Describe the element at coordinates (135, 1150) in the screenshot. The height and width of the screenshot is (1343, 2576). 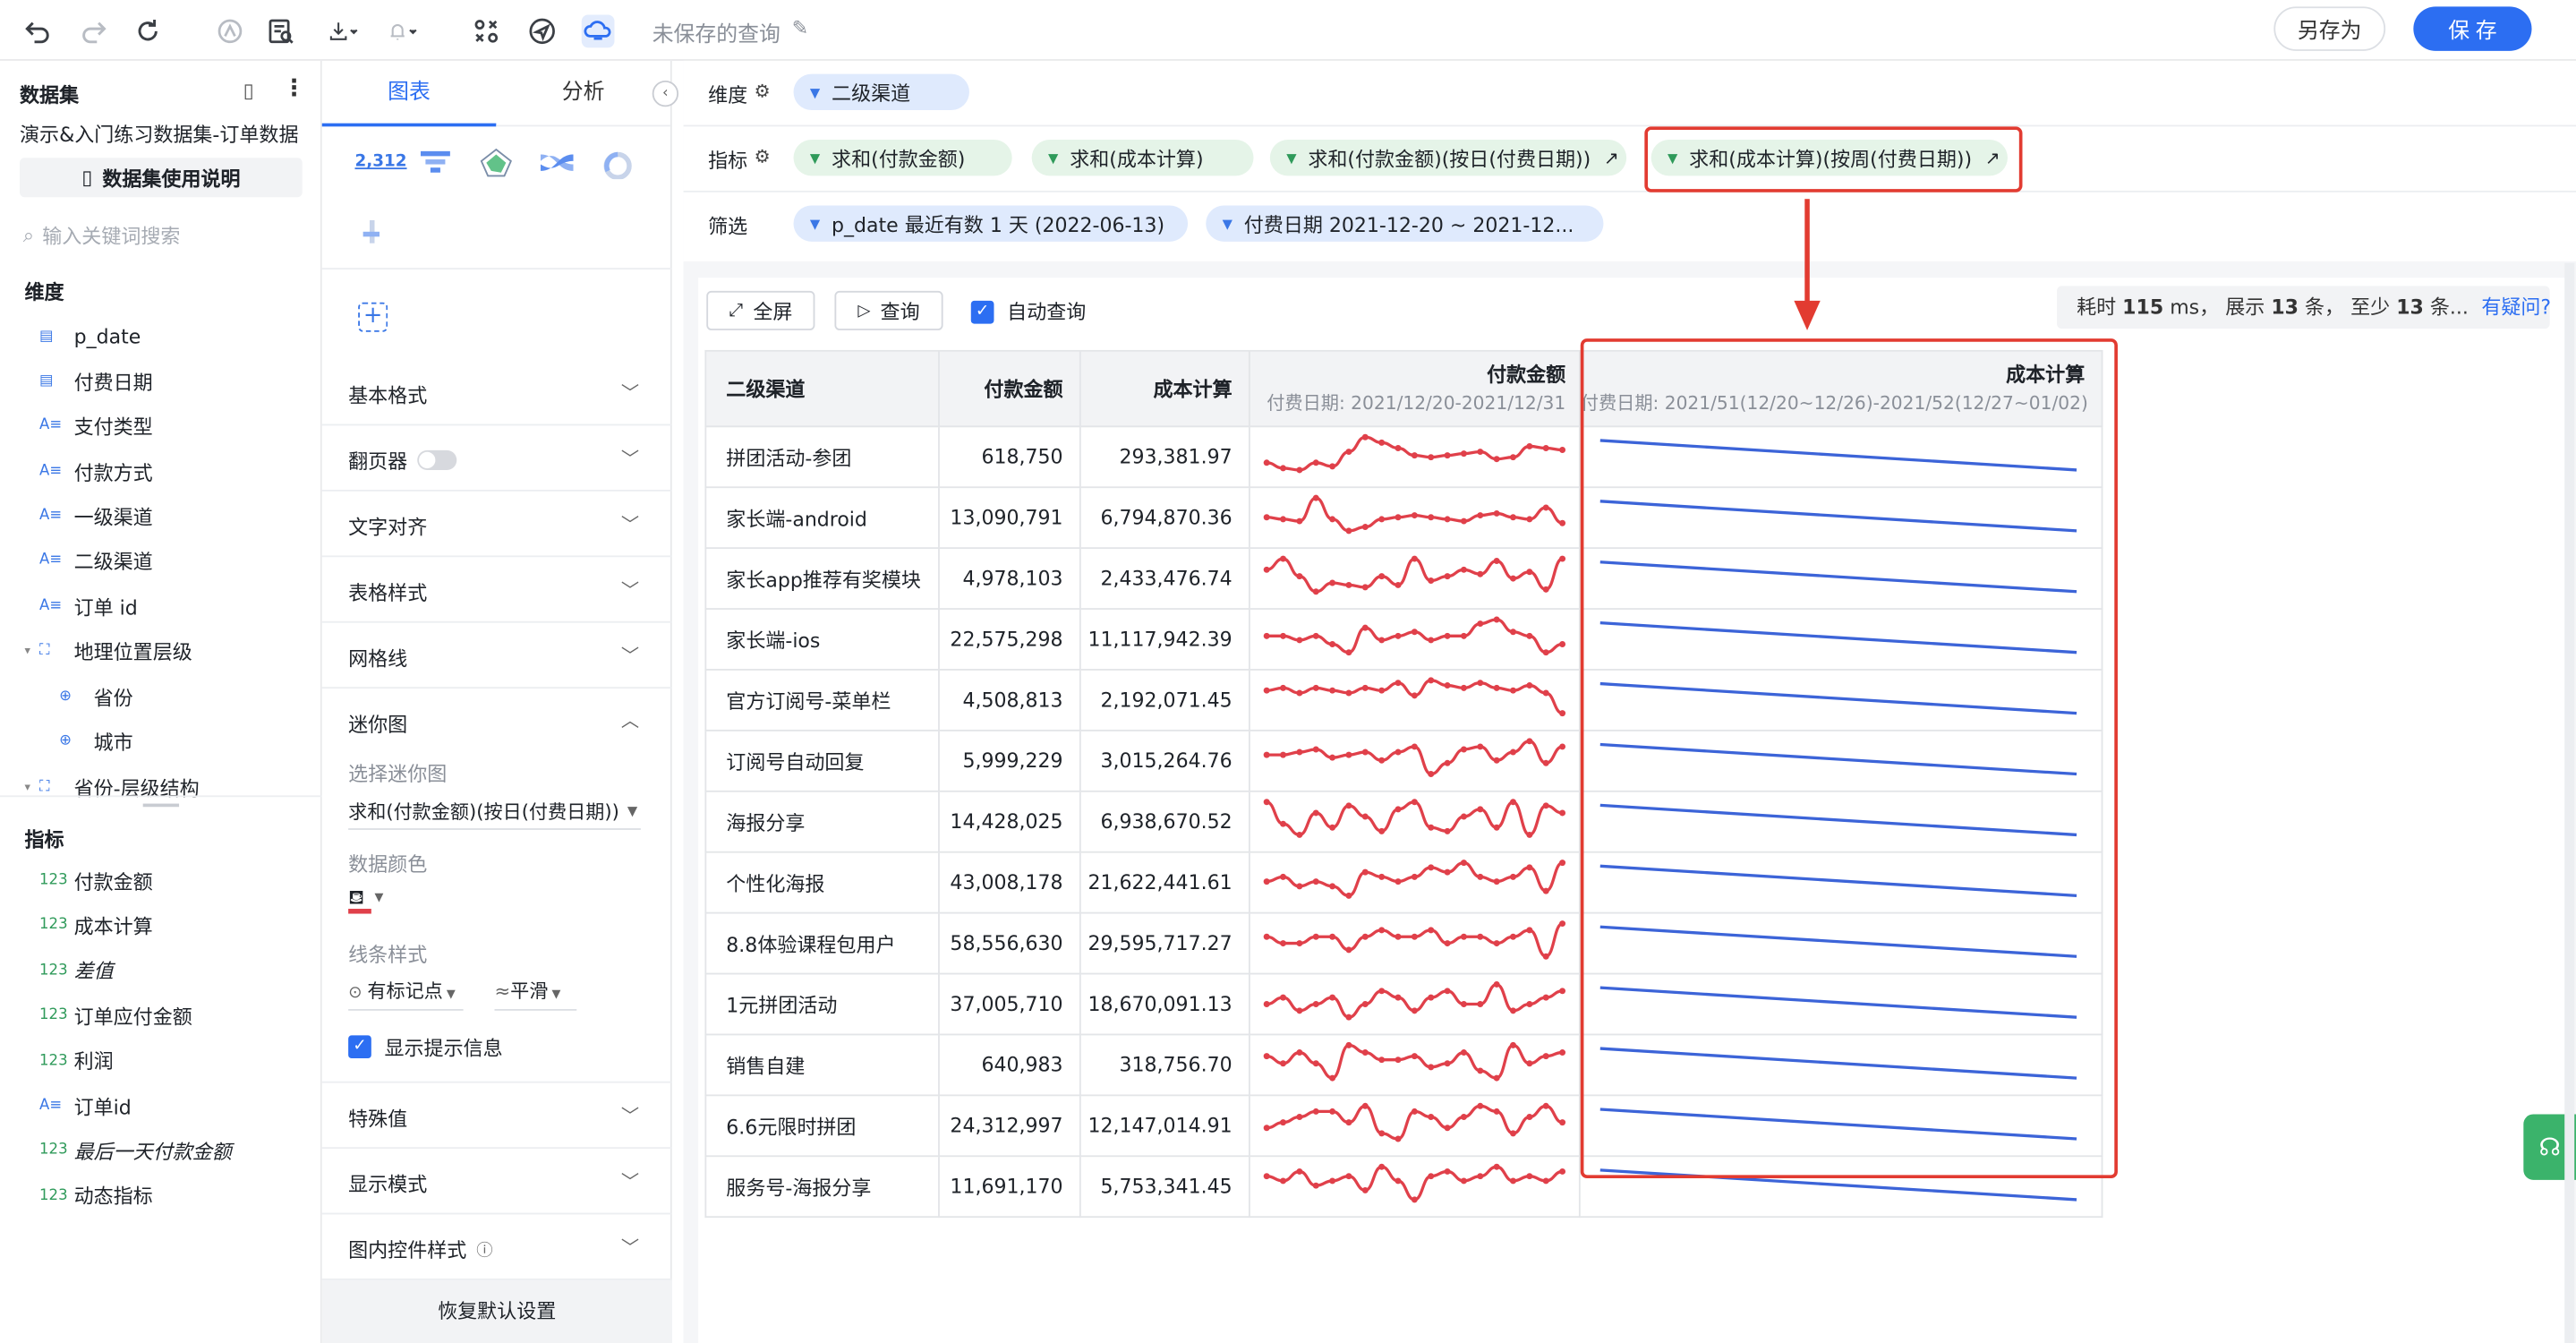
I see `metric-item: 123 最后一天付款金额` at that location.